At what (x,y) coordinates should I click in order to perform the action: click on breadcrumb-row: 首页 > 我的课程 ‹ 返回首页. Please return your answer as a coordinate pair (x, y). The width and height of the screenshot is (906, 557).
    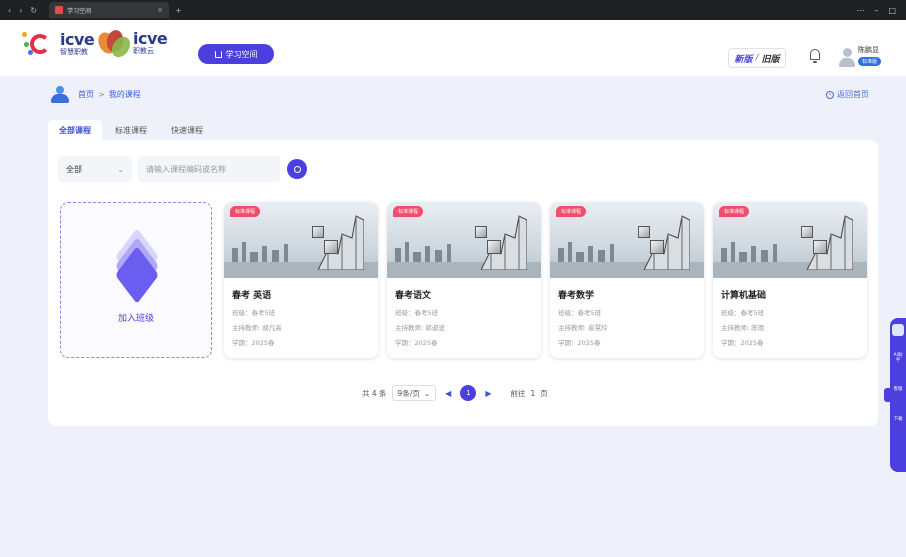
    Looking at the image, I should click on (453, 95).